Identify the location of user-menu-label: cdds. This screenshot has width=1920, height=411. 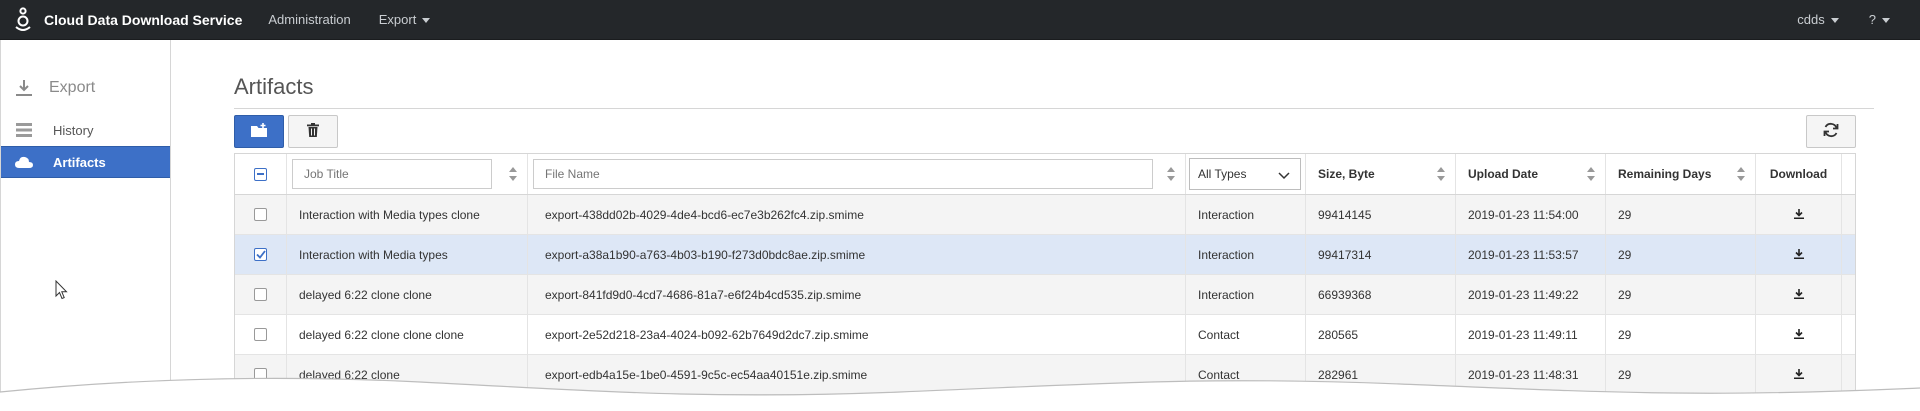
(1811, 19).